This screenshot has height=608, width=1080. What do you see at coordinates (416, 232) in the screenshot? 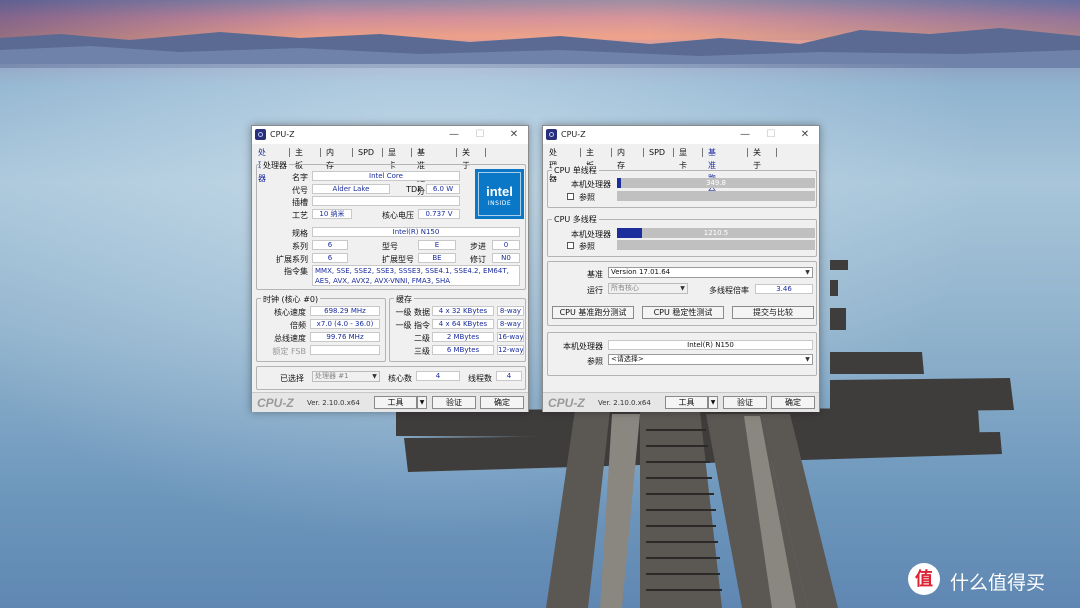
I see `spec-value: Intel(R) N150` at bounding box center [416, 232].